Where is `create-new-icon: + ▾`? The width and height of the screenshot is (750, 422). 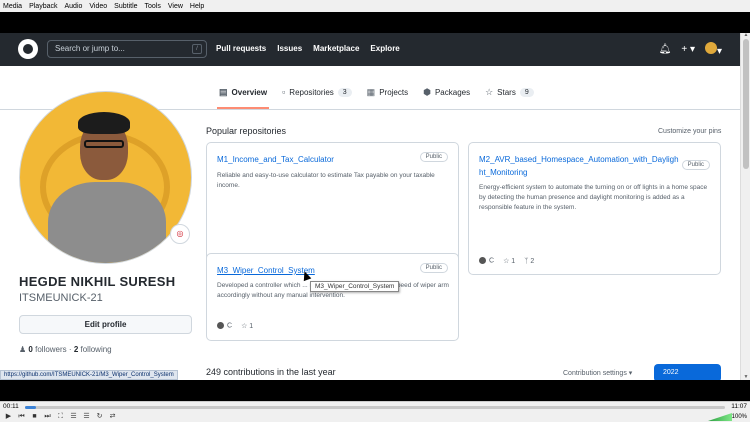
create-new-icon: + ▾ is located at coordinates (688, 49).